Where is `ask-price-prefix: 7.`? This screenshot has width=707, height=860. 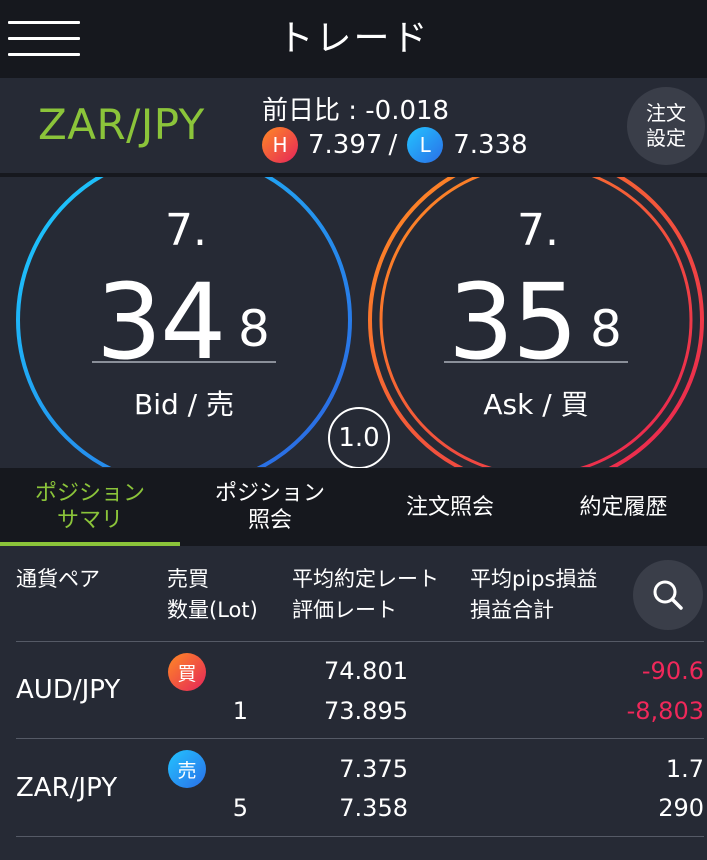 ask-price-prefix: 7. is located at coordinates (538, 230).